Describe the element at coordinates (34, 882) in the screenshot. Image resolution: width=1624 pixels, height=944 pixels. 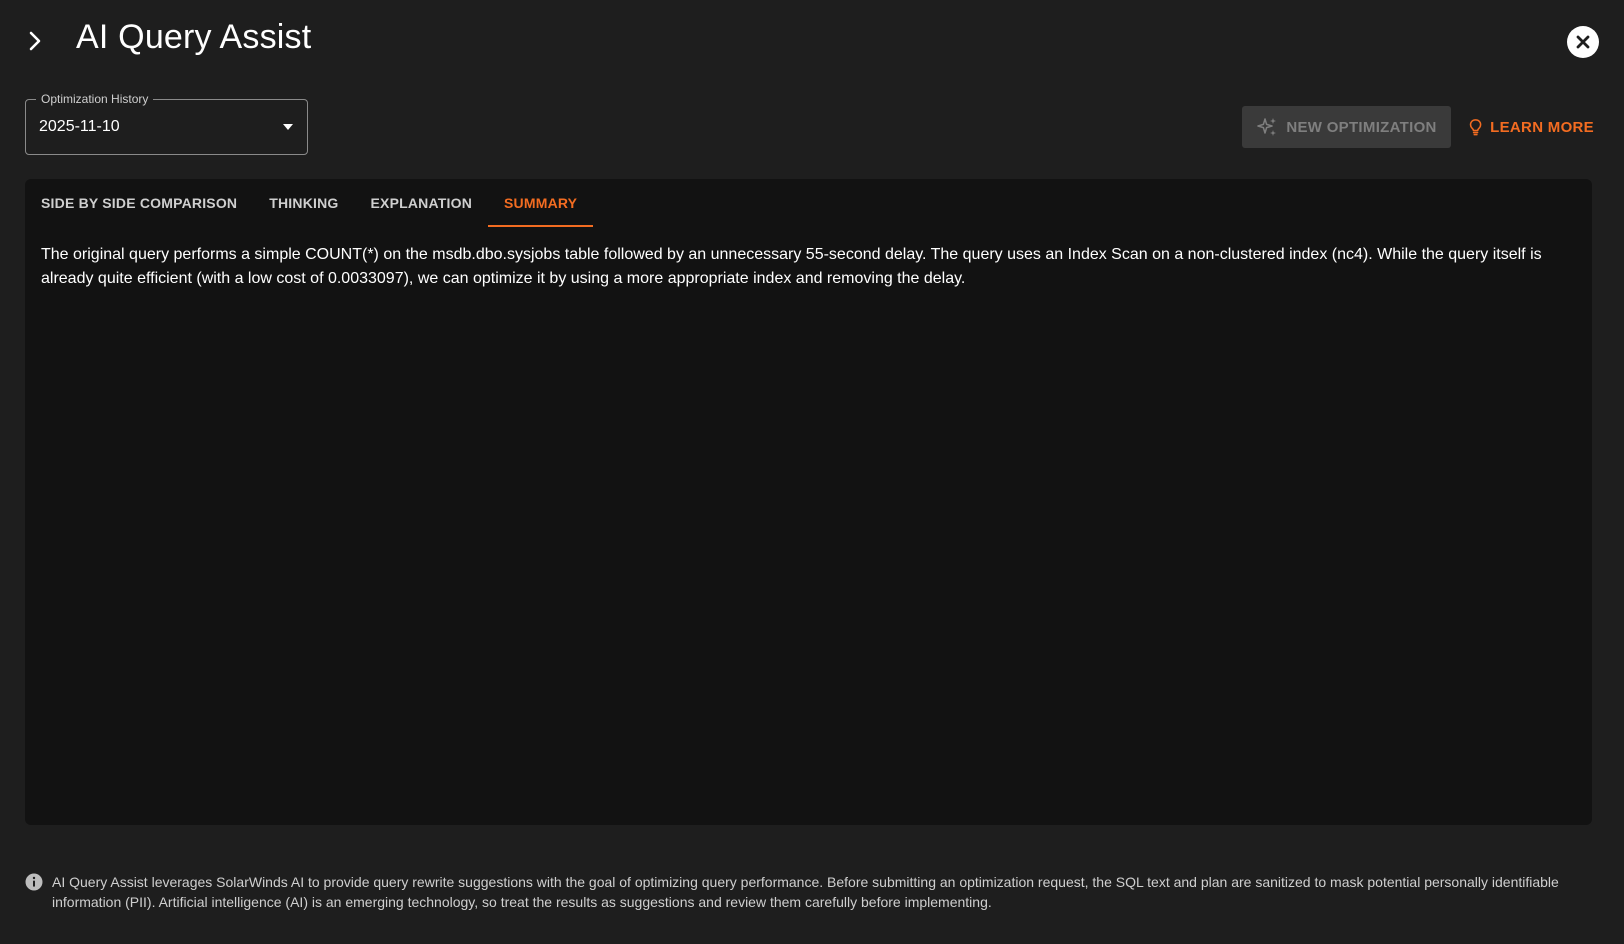
I see `info-icon` at that location.